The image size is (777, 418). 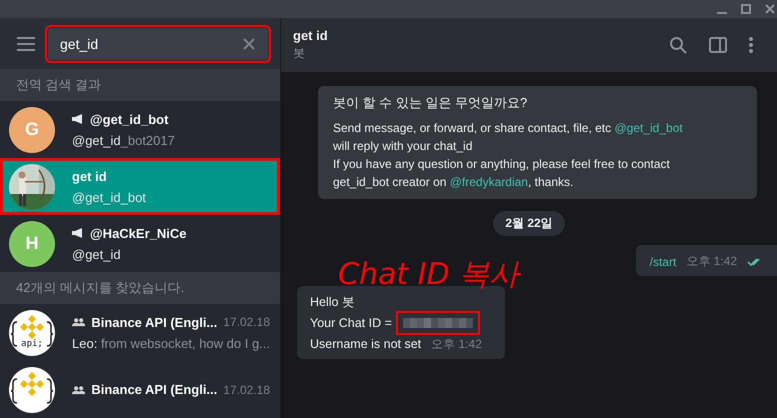 What do you see at coordinates (502, 164) in the screenshot?
I see `bot-info-text: If you have any question or anything, please feel free to contact` at bounding box center [502, 164].